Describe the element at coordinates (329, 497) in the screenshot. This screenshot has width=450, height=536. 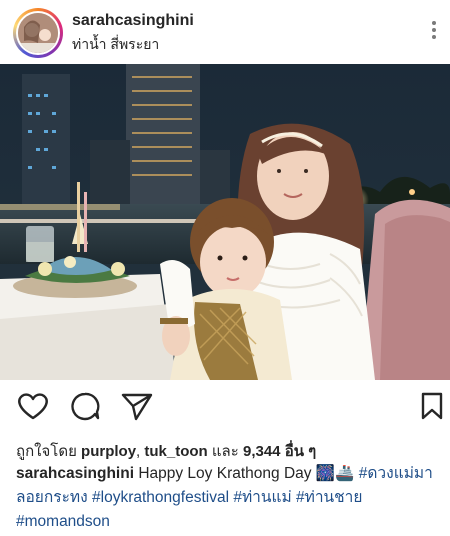
I see `hashtag-link: #ท่านชาย` at that location.